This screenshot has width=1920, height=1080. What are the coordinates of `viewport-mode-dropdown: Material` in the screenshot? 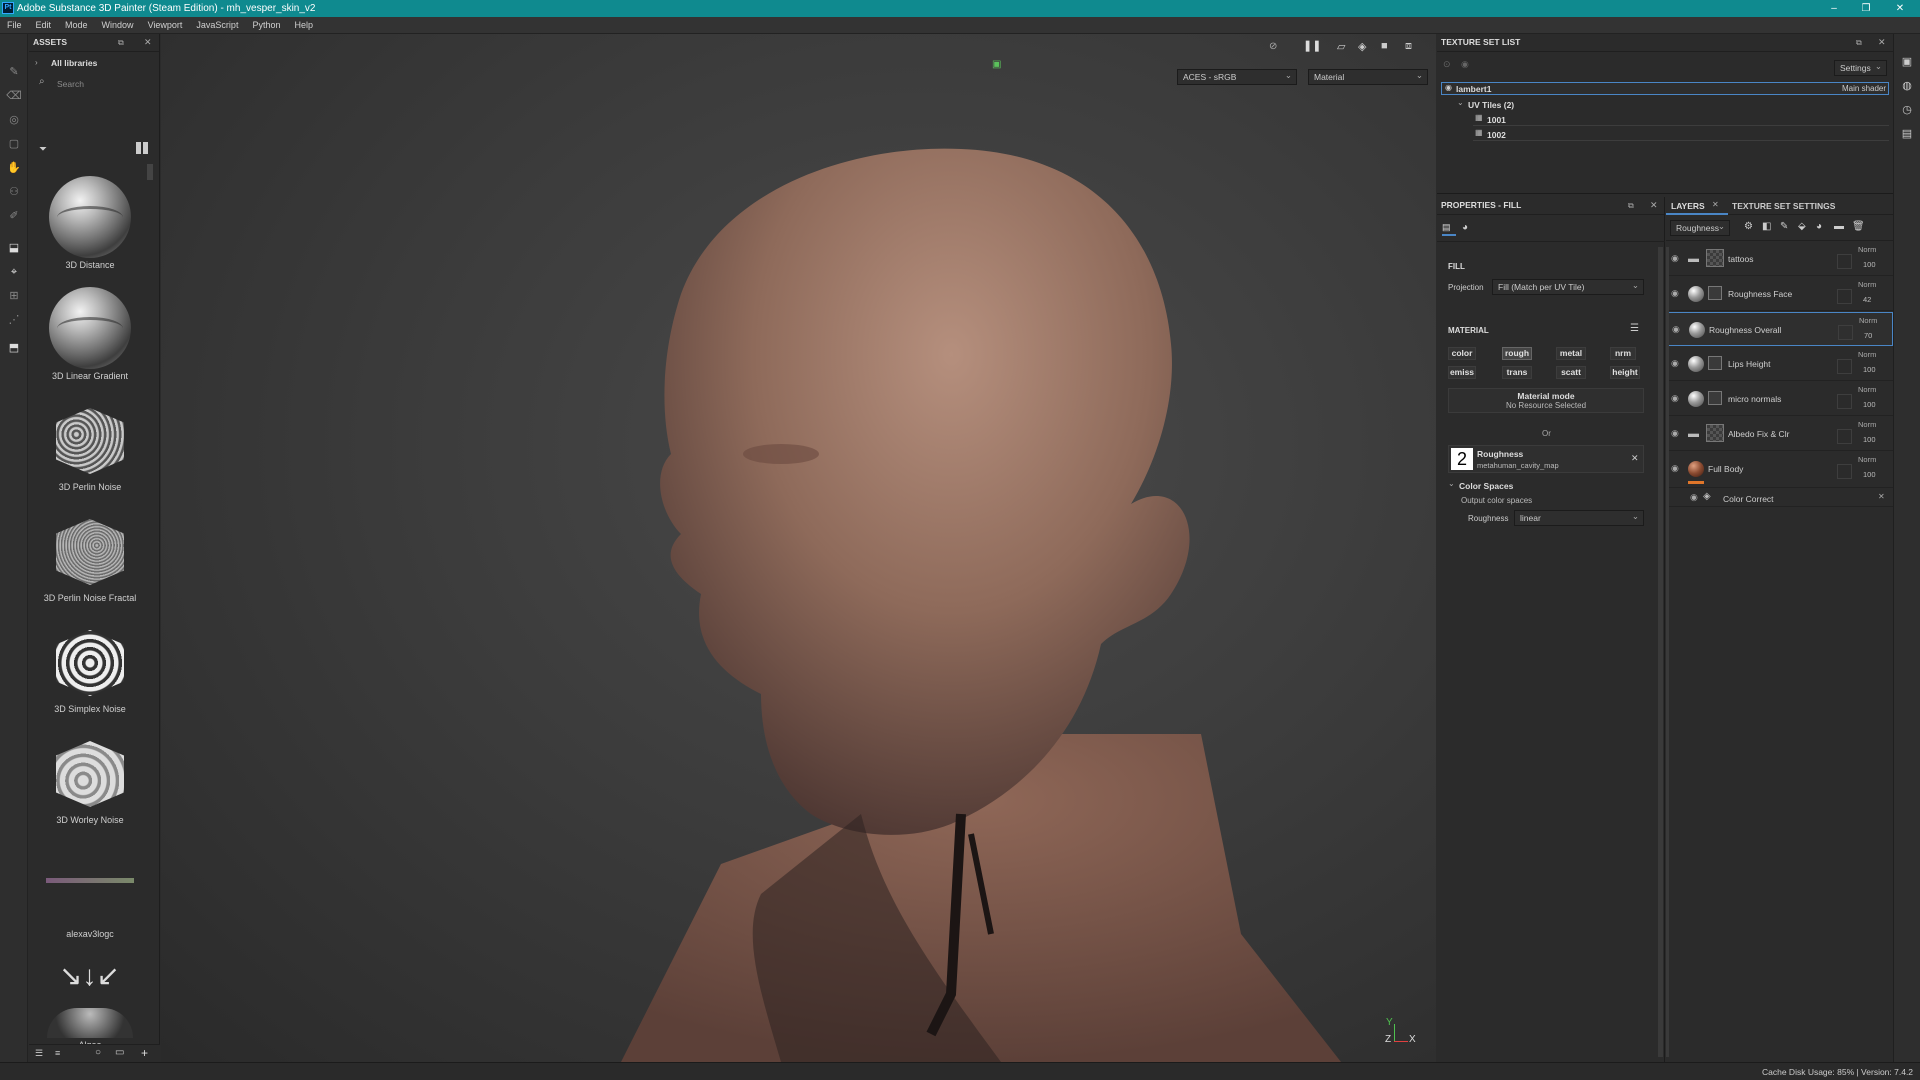 It's located at (1368, 76).